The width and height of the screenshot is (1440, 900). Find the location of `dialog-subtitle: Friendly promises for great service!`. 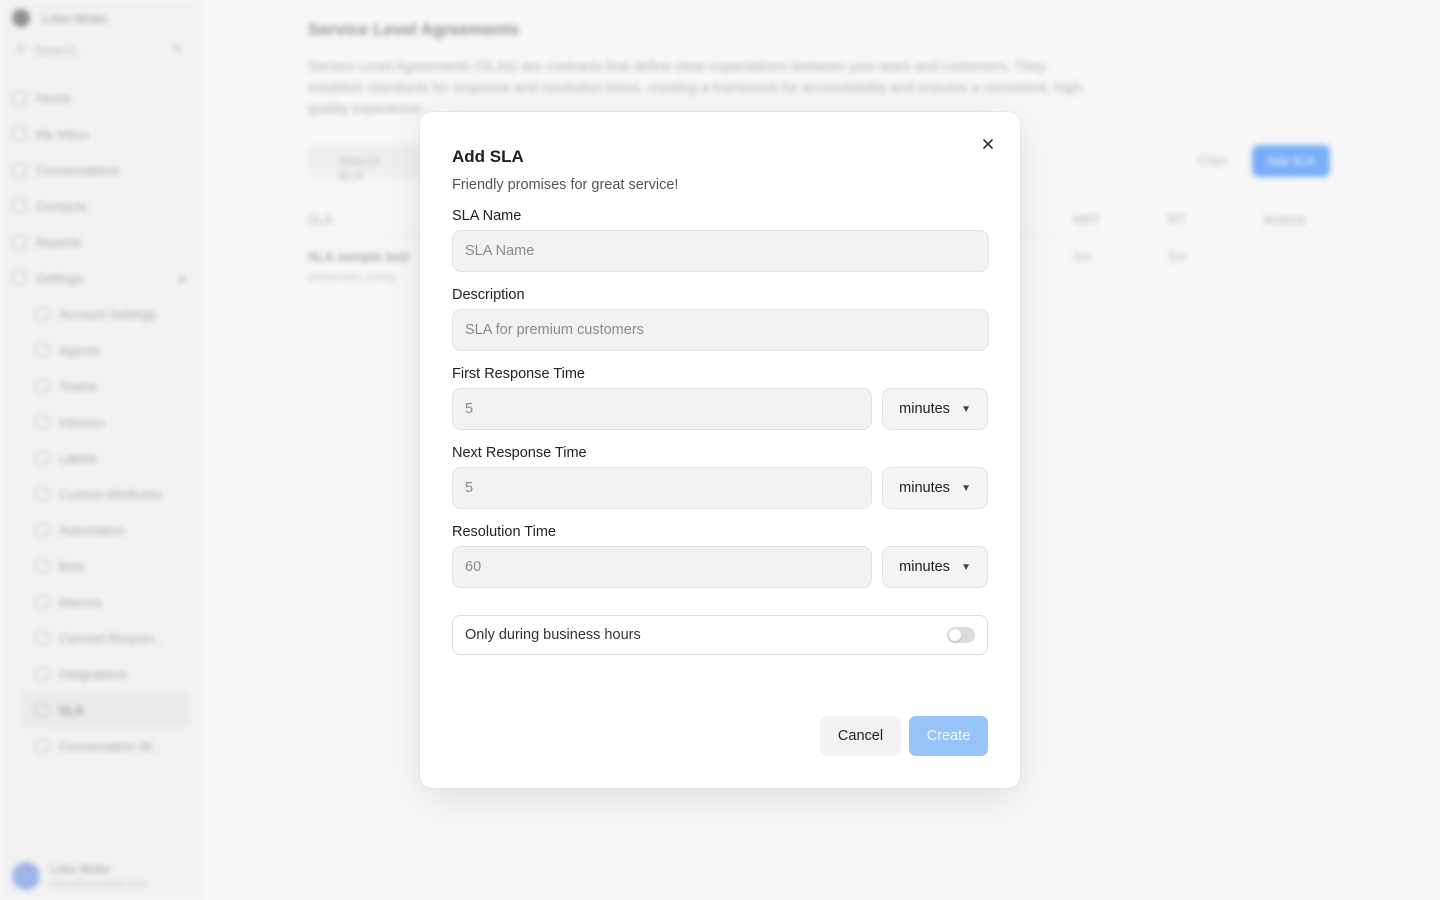

dialog-subtitle: Friendly promises for great service! is located at coordinates (565, 185).